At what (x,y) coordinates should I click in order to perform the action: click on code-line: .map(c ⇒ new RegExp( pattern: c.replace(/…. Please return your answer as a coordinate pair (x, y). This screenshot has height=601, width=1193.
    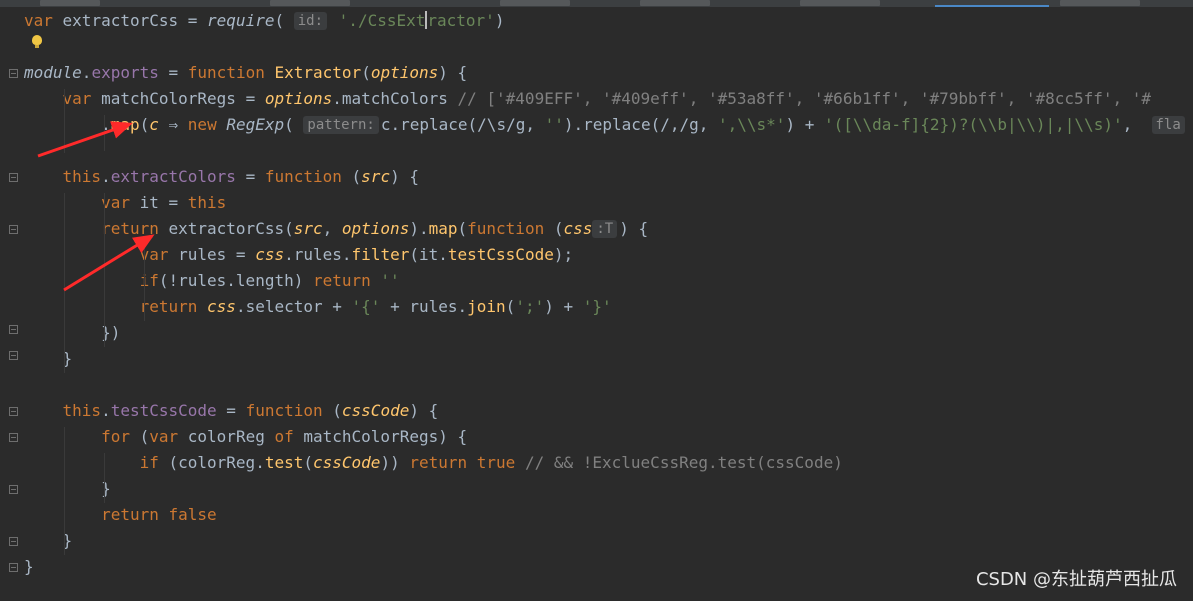
    Looking at the image, I should click on (605, 125).